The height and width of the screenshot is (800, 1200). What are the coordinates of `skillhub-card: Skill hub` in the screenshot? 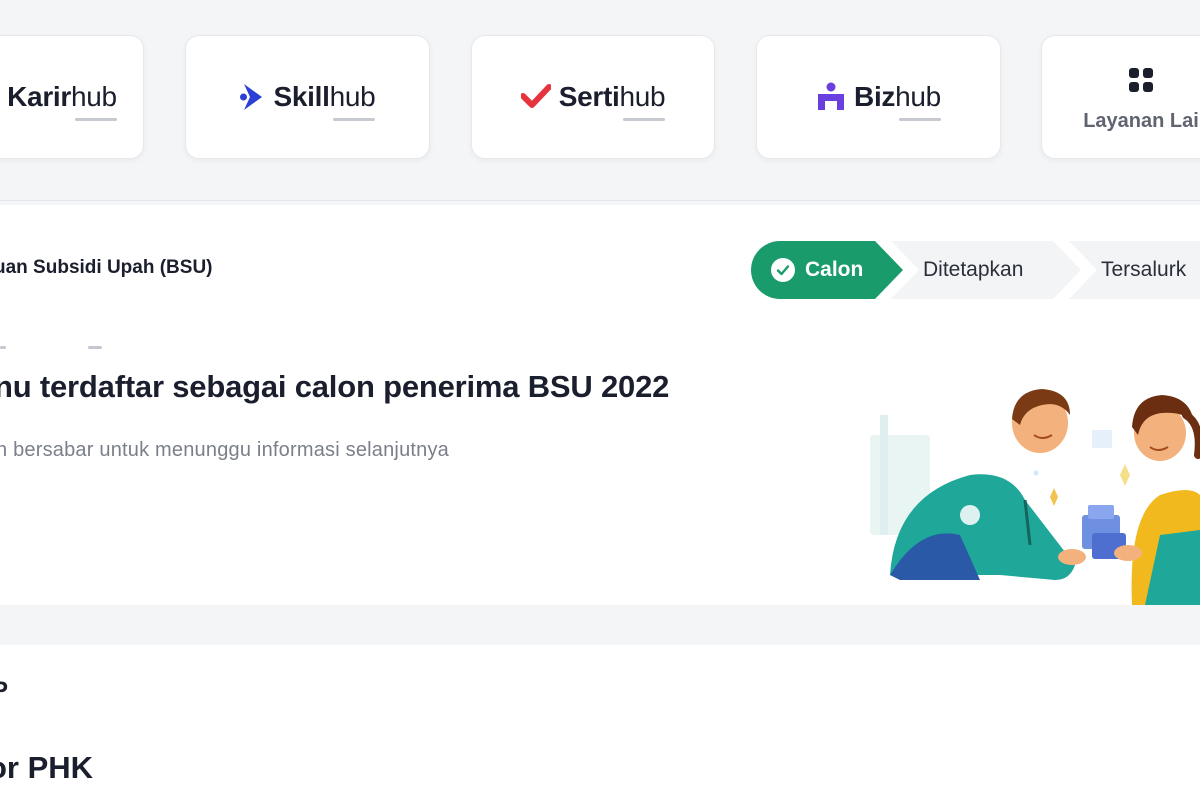 It's located at (307, 97).